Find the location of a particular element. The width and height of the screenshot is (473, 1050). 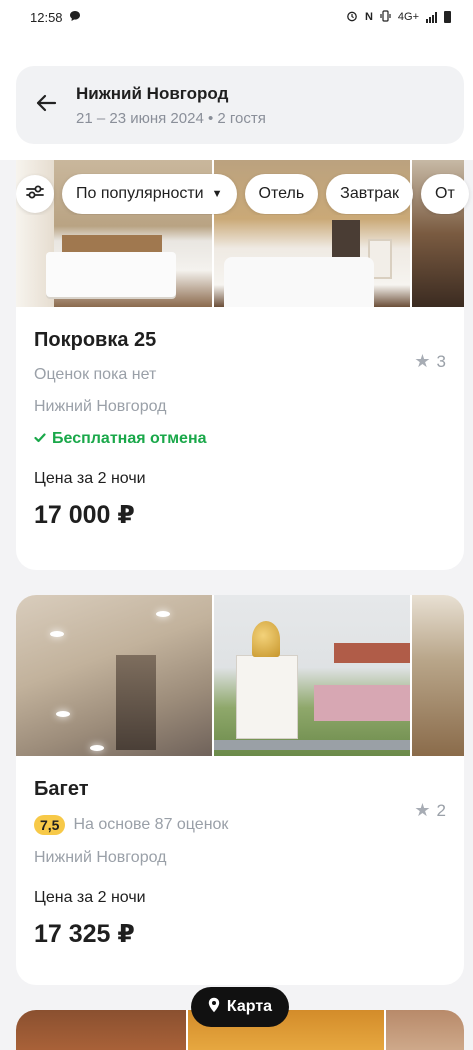

hotel-name: Покровка 25 is located at coordinates (95, 340).